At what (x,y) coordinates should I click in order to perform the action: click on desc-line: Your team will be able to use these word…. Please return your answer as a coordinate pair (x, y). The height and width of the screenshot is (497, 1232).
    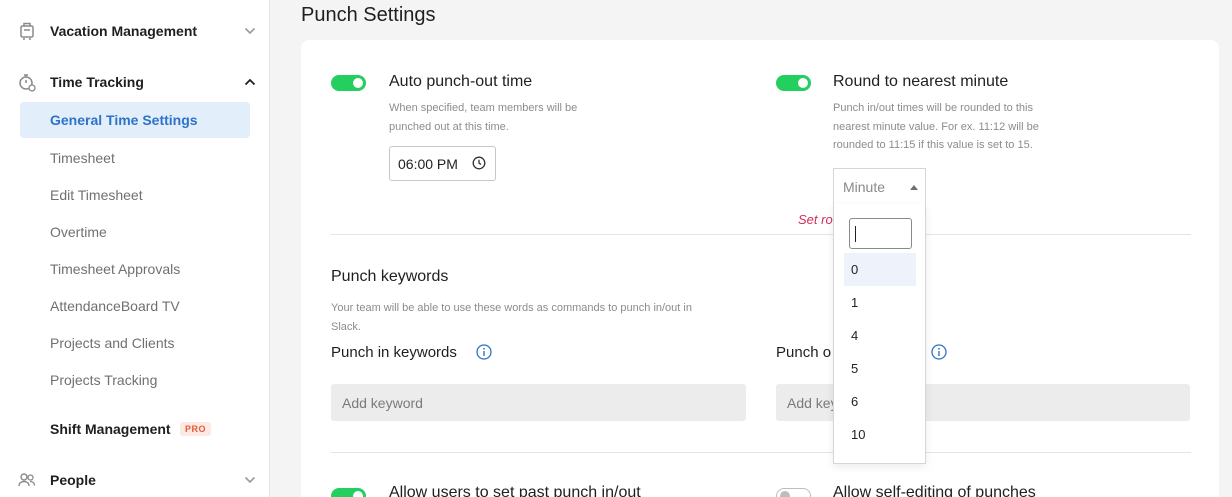
    Looking at the image, I should click on (511, 308).